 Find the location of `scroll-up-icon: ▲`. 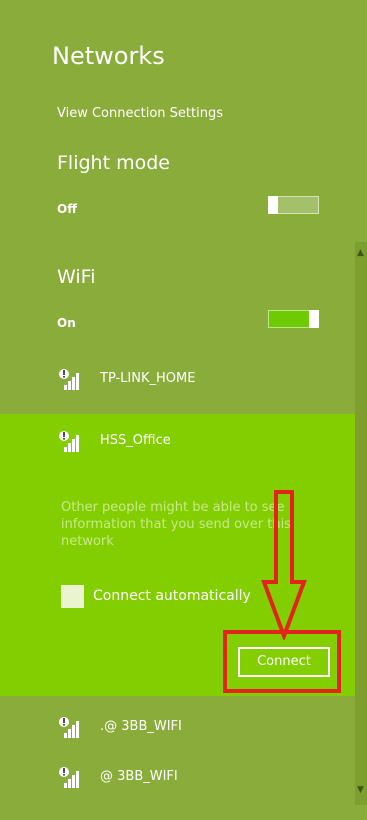

scroll-up-icon: ▲ is located at coordinates (360, 253).